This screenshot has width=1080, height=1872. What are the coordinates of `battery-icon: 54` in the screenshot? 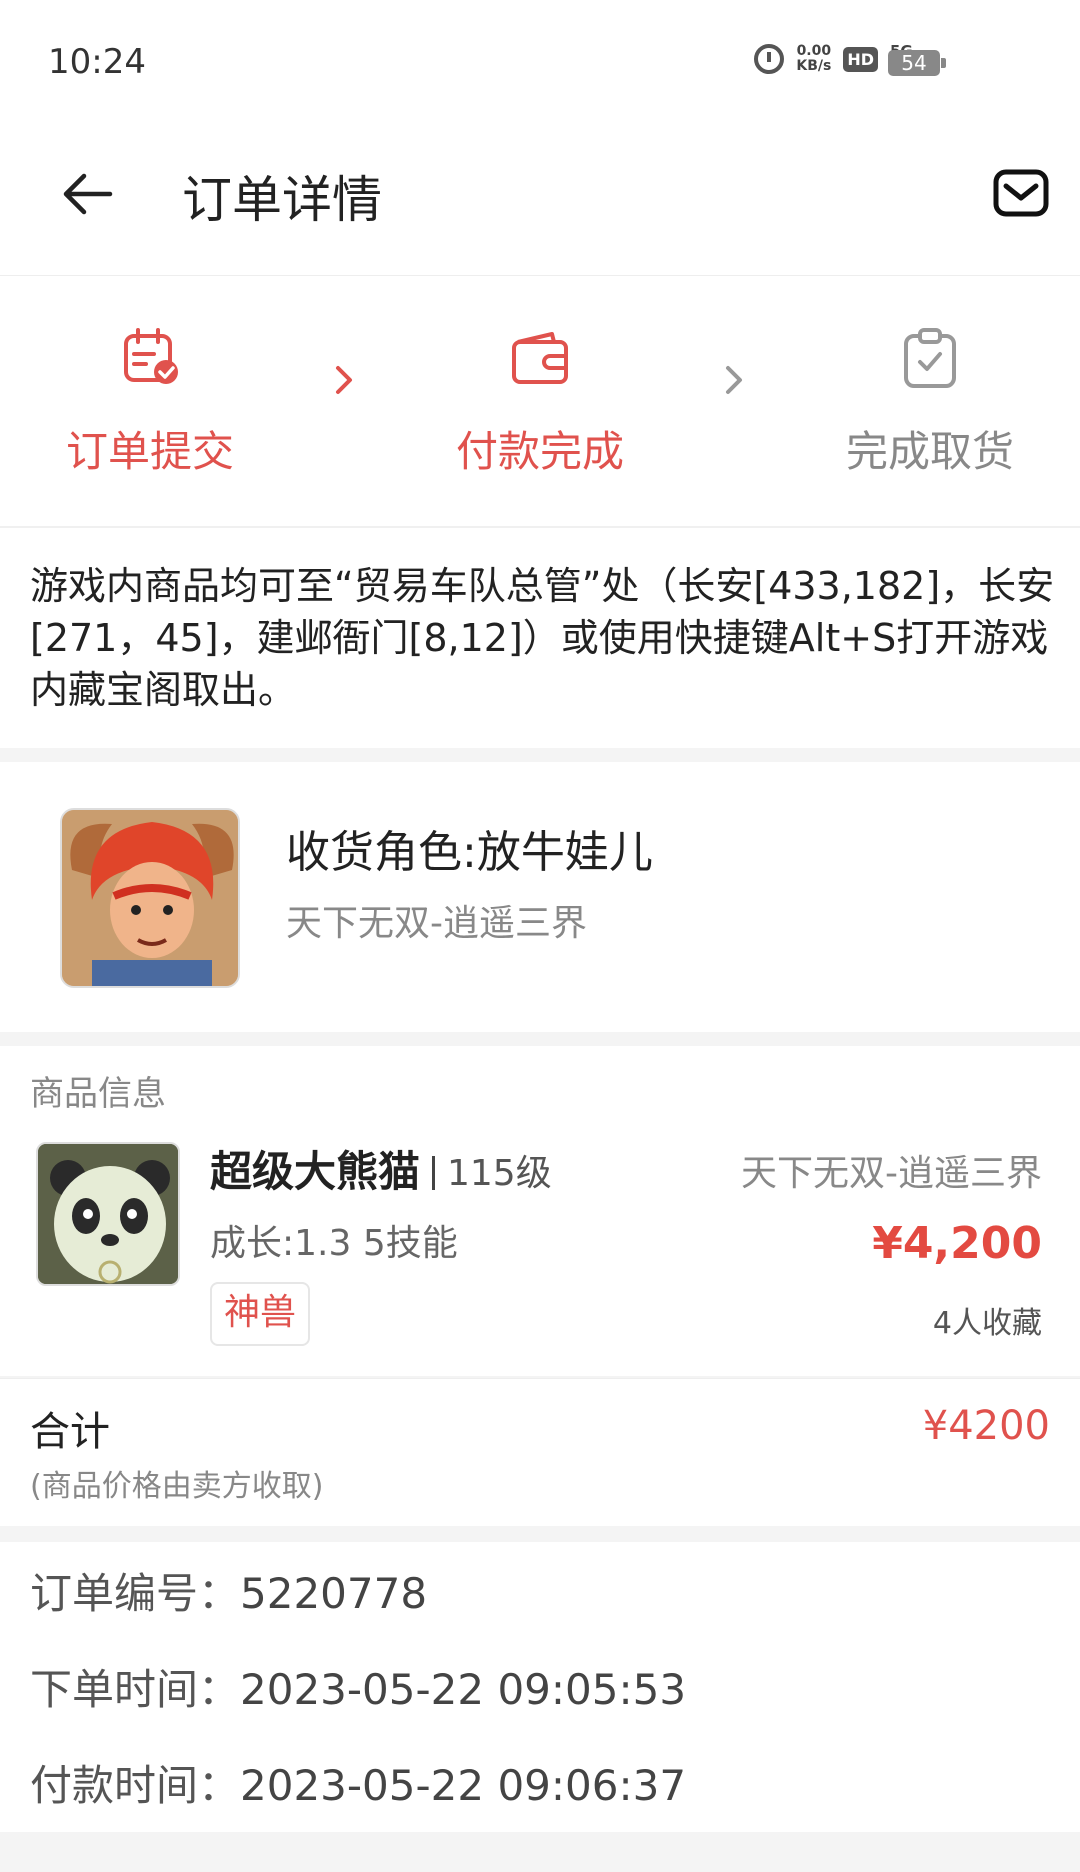 It's located at (917, 63).